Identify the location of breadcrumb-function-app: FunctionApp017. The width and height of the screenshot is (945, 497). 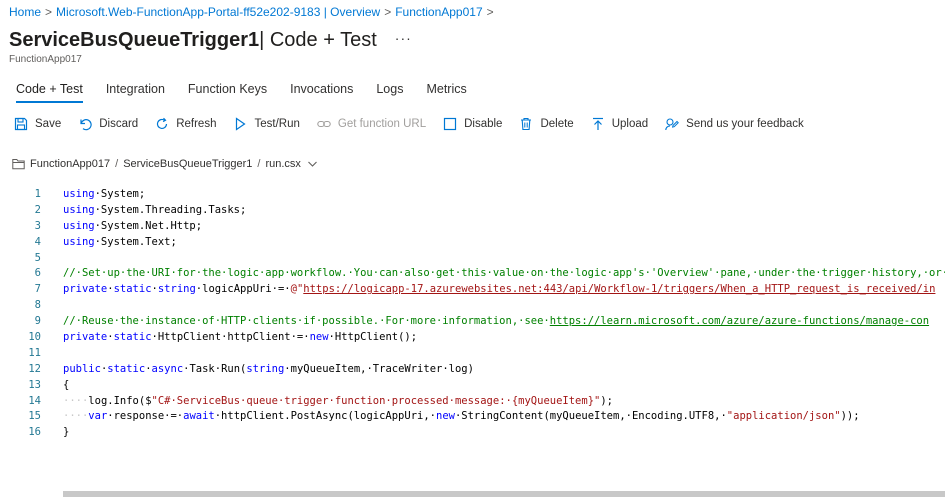
(438, 12).